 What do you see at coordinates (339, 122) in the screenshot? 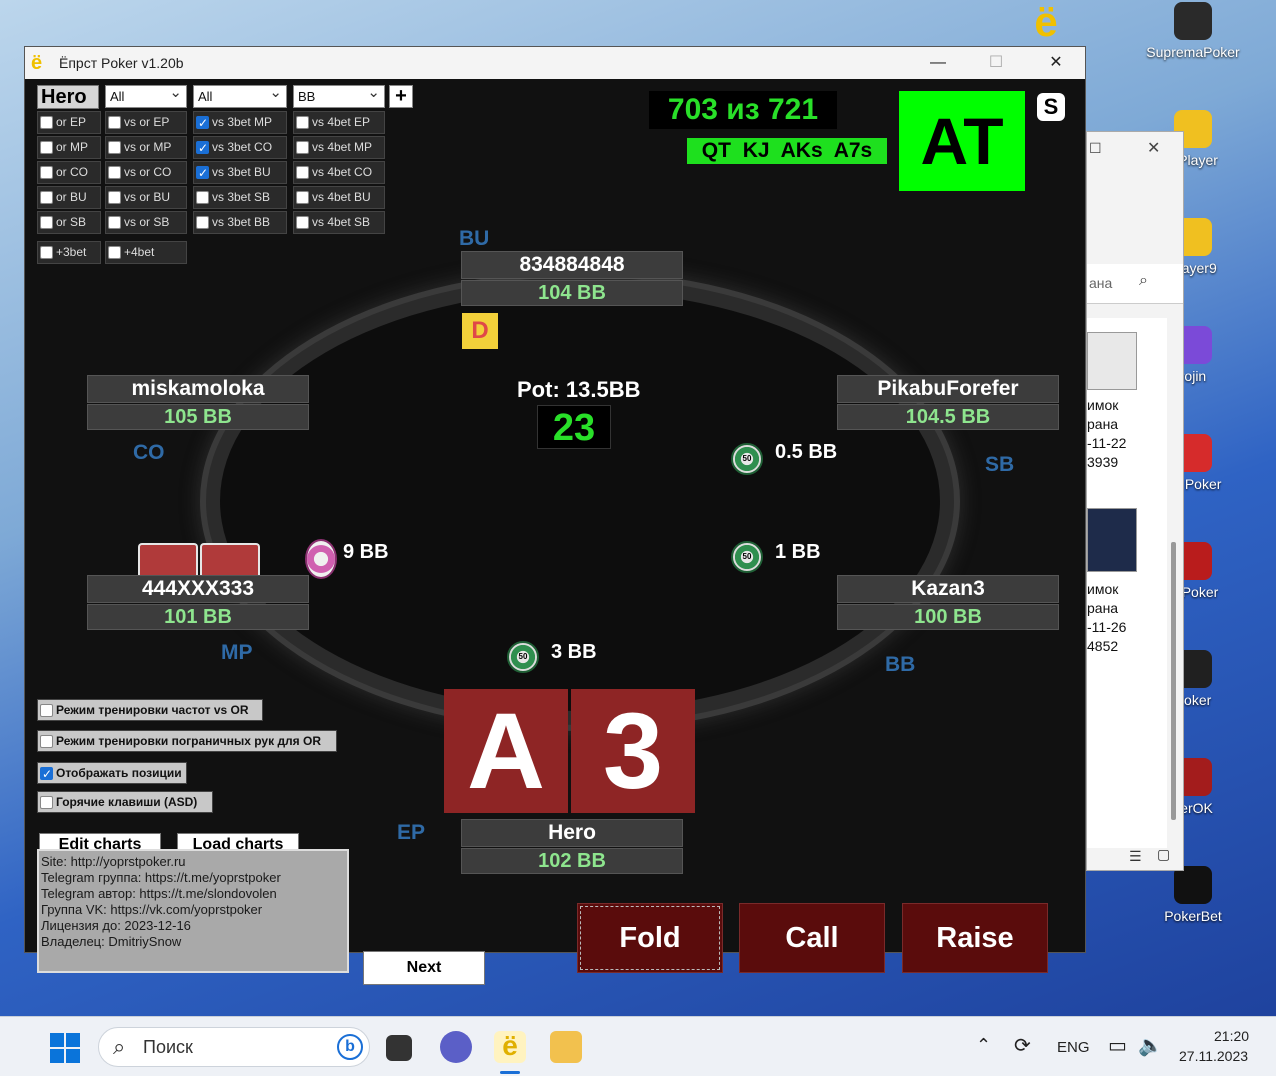
I see `filter-checkbox: vs 4bet EP` at bounding box center [339, 122].